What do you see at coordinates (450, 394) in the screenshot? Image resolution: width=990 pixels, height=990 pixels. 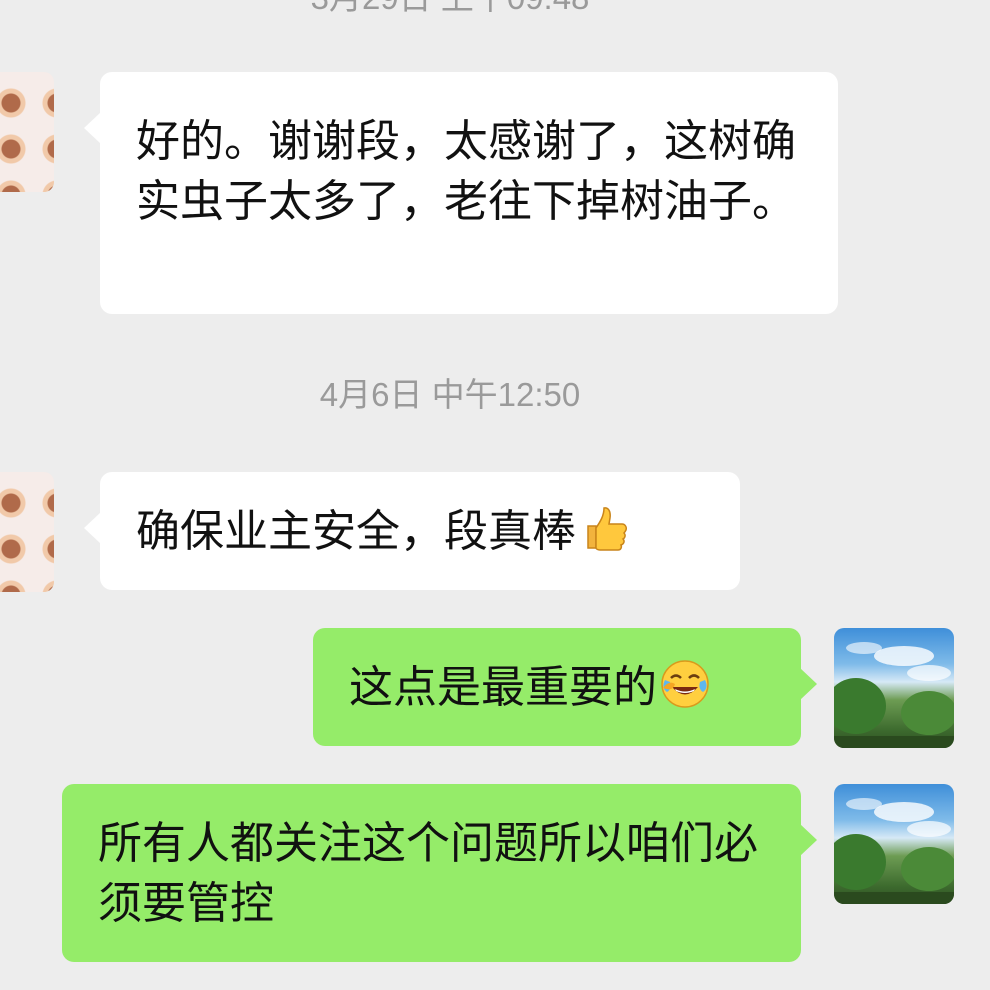 I see `message-timestamp: 4月6日 中午12:50` at bounding box center [450, 394].